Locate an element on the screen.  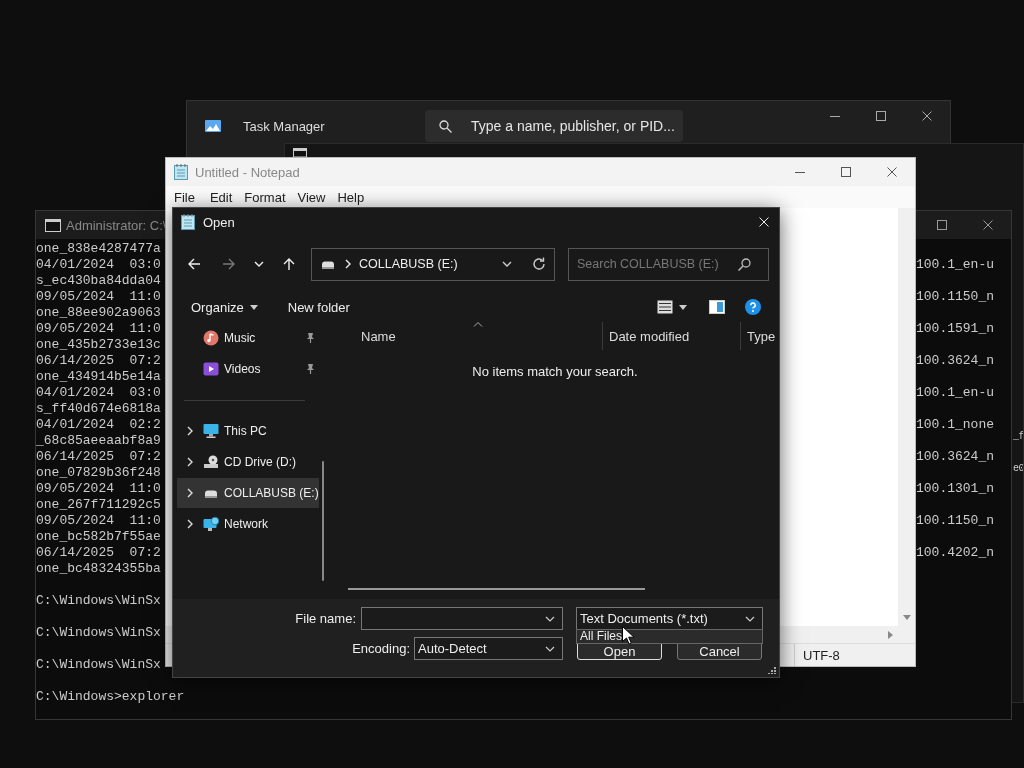
console-text: s_ec430ba84dda04 is located at coordinates (98, 281).